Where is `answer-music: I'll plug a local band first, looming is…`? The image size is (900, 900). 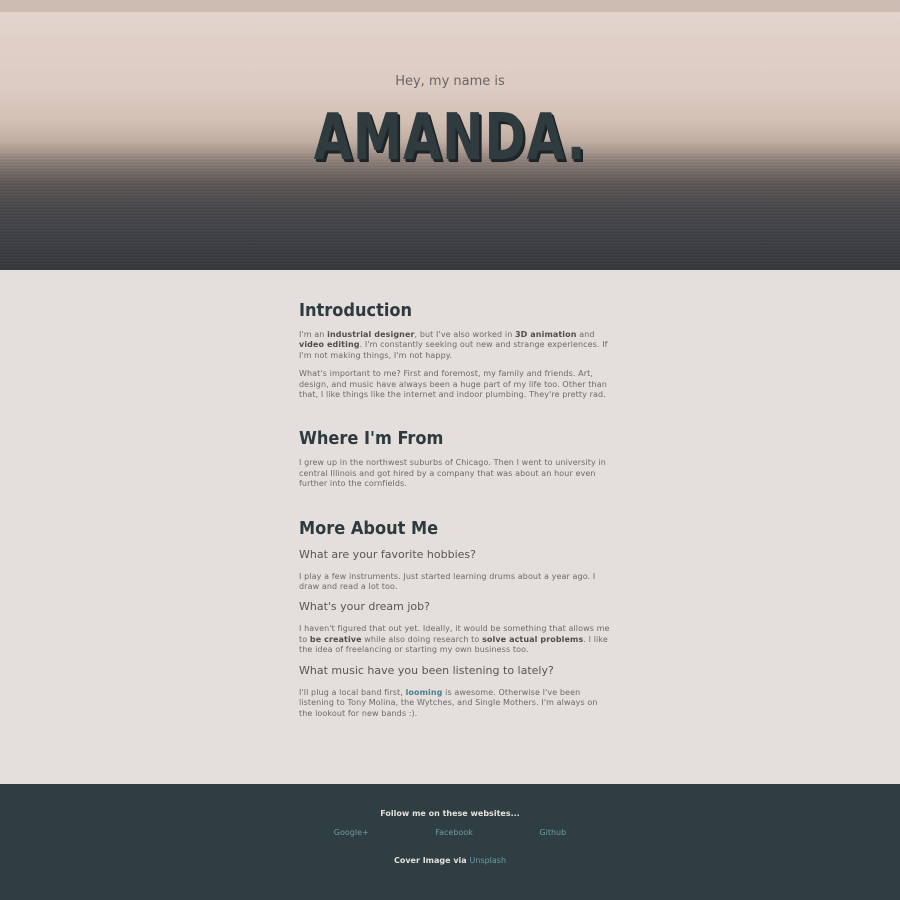 answer-music: I'll plug a local band first, looming is… is located at coordinates (448, 702).